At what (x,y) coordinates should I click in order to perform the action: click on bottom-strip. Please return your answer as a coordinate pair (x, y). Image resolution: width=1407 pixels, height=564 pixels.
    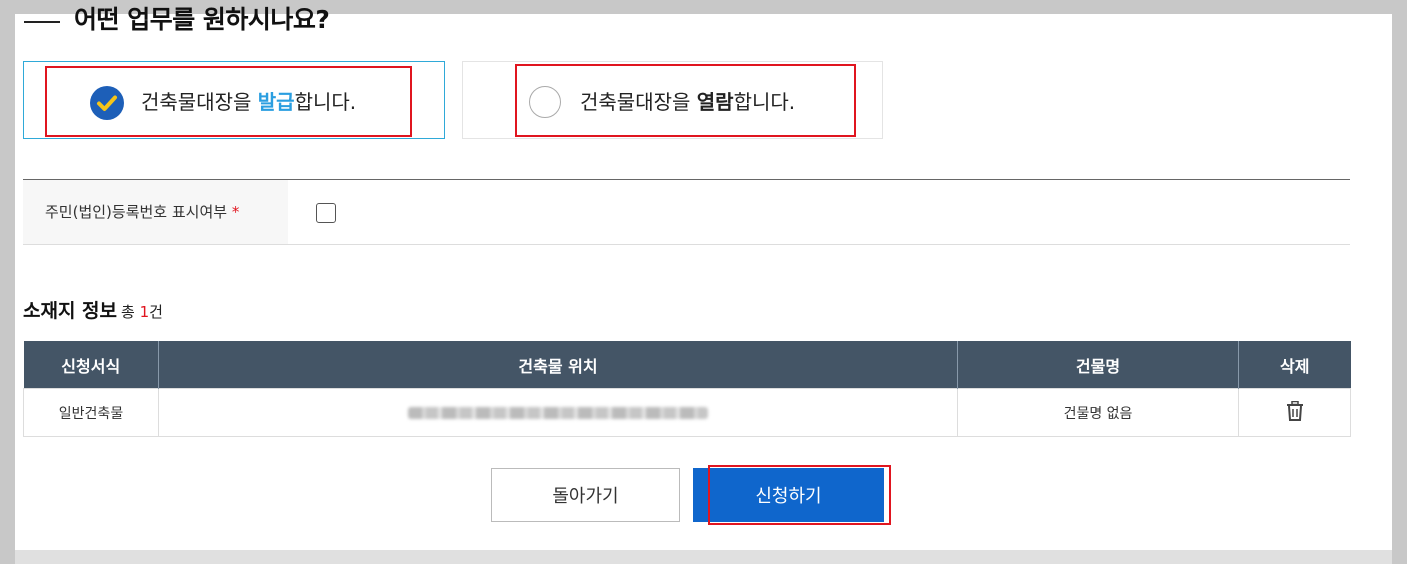
    Looking at the image, I should click on (703, 557).